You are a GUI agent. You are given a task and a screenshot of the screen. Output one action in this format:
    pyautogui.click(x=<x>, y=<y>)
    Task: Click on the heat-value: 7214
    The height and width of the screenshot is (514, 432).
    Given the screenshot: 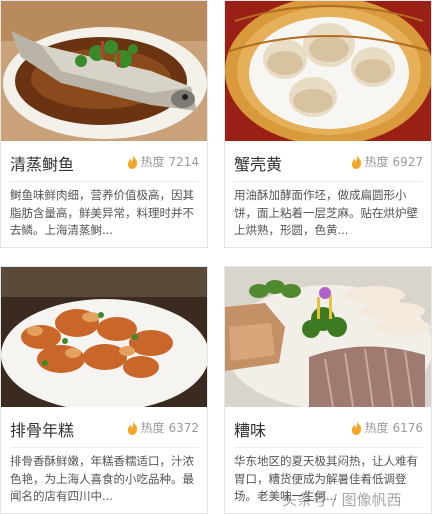 What is the action you would take?
    pyautogui.click(x=183, y=162)
    